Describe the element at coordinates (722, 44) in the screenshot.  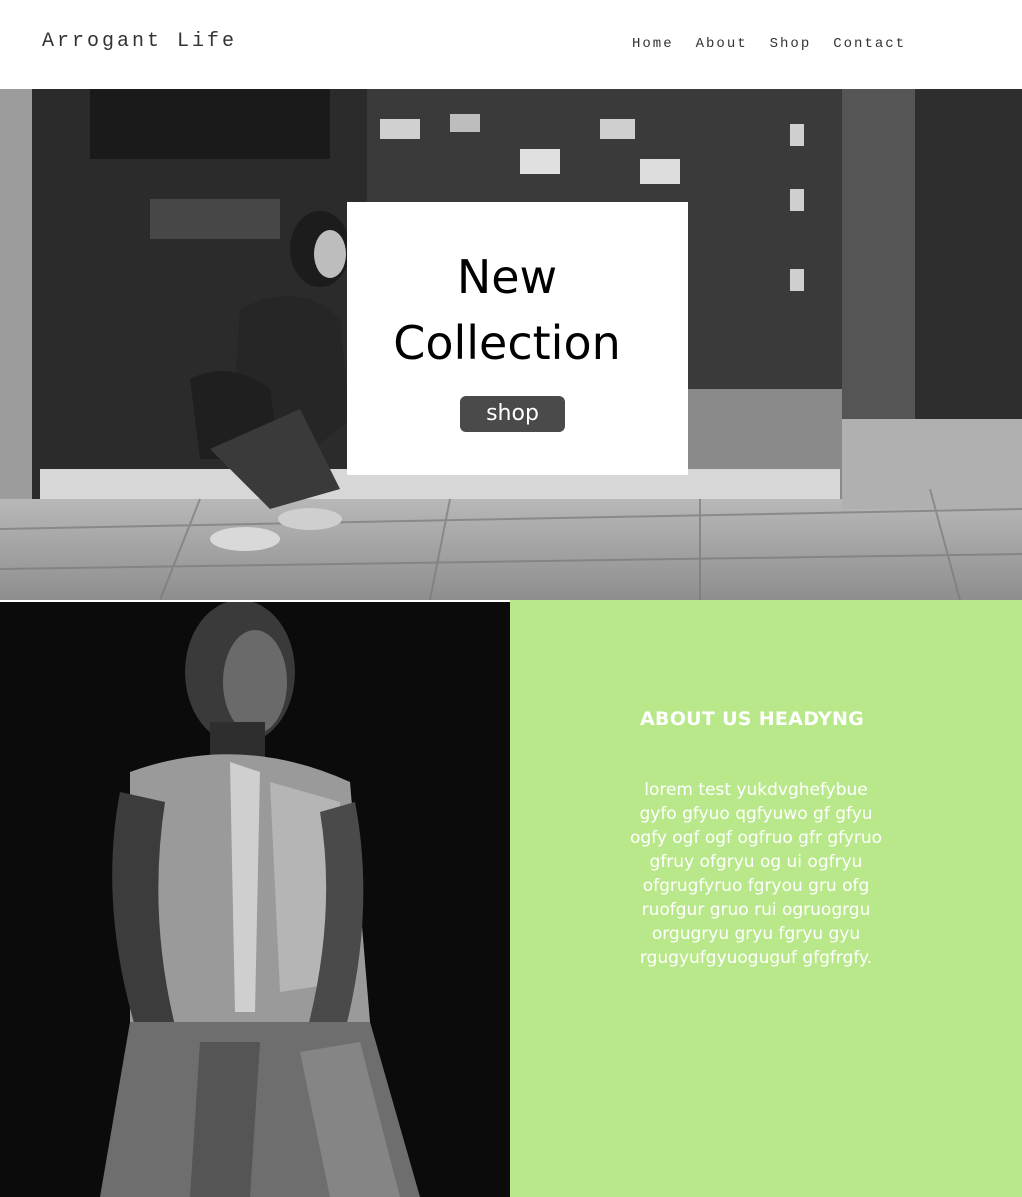
I see `nav-about-link: About` at that location.